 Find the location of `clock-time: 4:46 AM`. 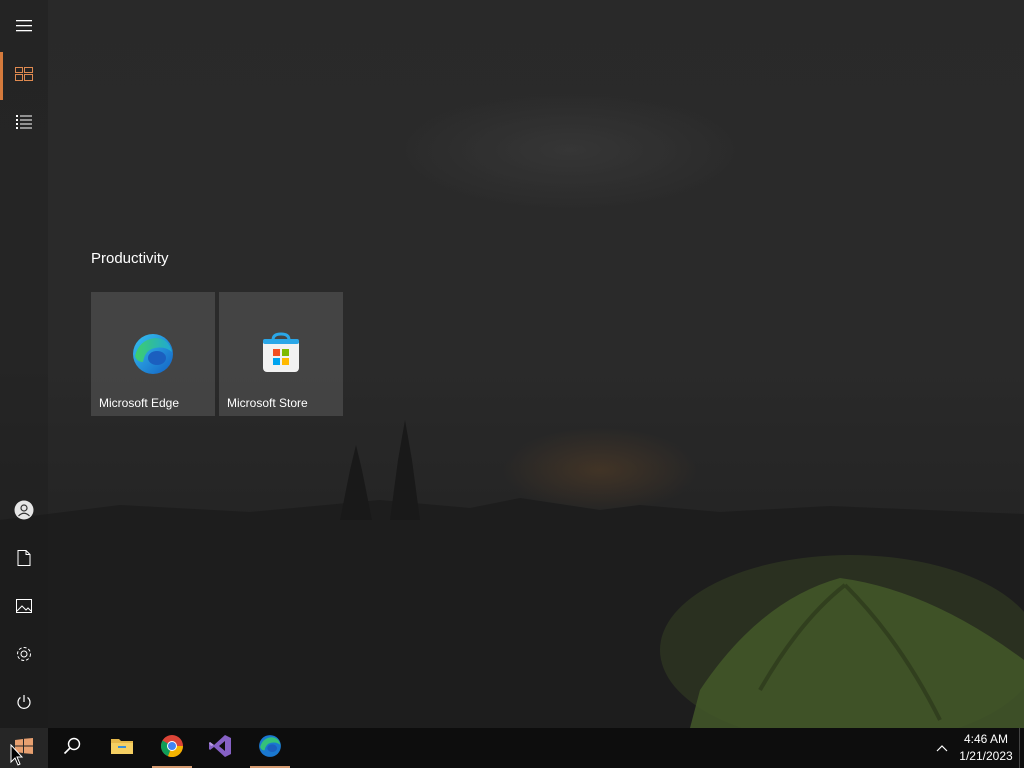

clock-time: 4:46 AM is located at coordinates (986, 739).